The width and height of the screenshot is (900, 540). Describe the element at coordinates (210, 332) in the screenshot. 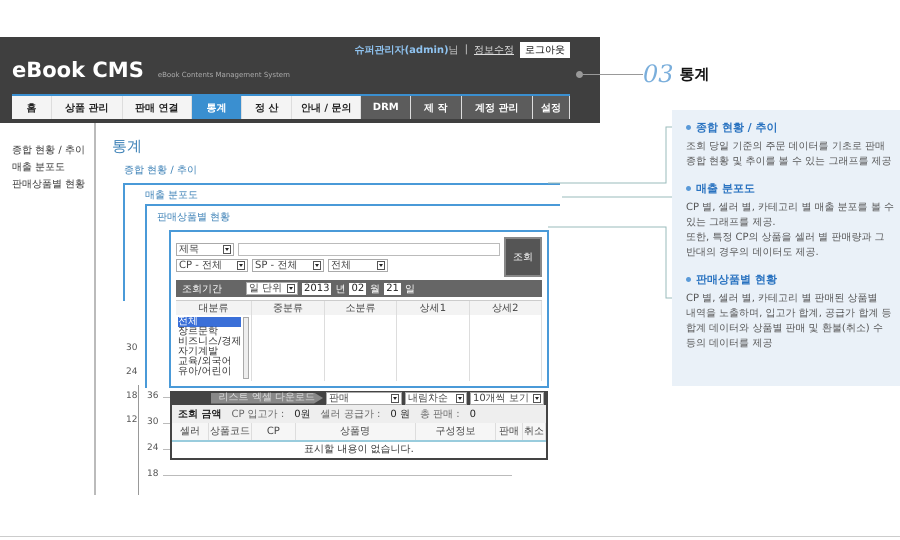

I see `category-option: 장르문학` at that location.